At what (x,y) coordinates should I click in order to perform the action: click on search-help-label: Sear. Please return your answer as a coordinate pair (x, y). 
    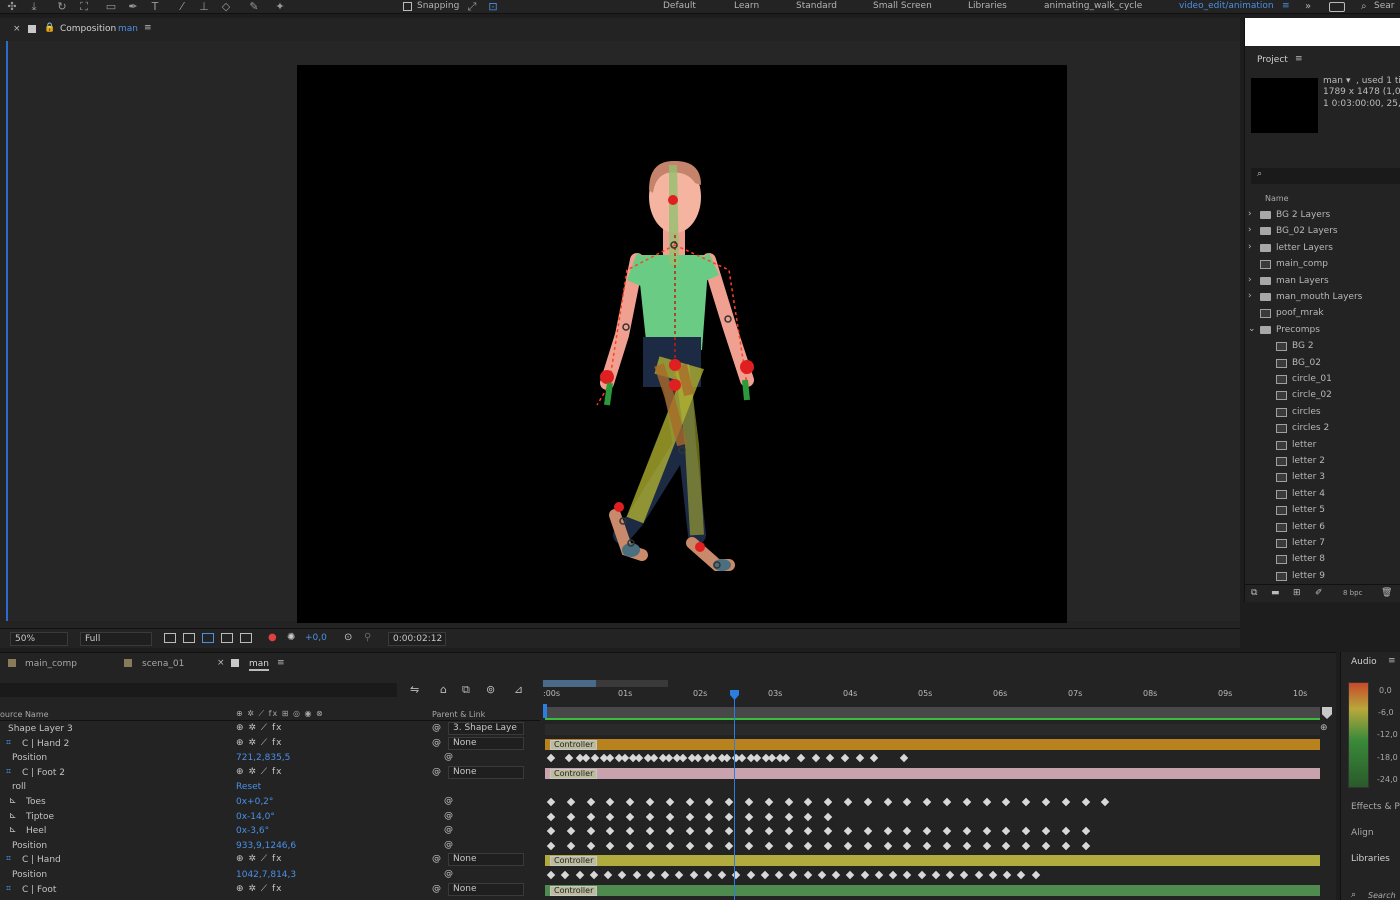
    Looking at the image, I should click on (1384, 6).